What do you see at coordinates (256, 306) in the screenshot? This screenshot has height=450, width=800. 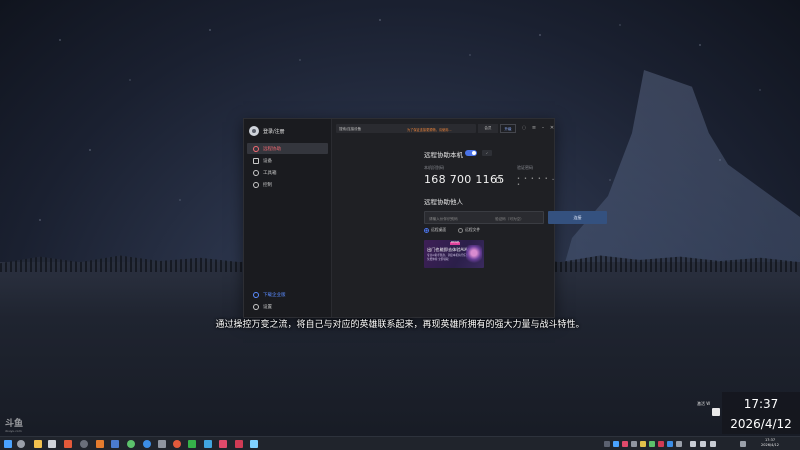 I see `gear-icon` at bounding box center [256, 306].